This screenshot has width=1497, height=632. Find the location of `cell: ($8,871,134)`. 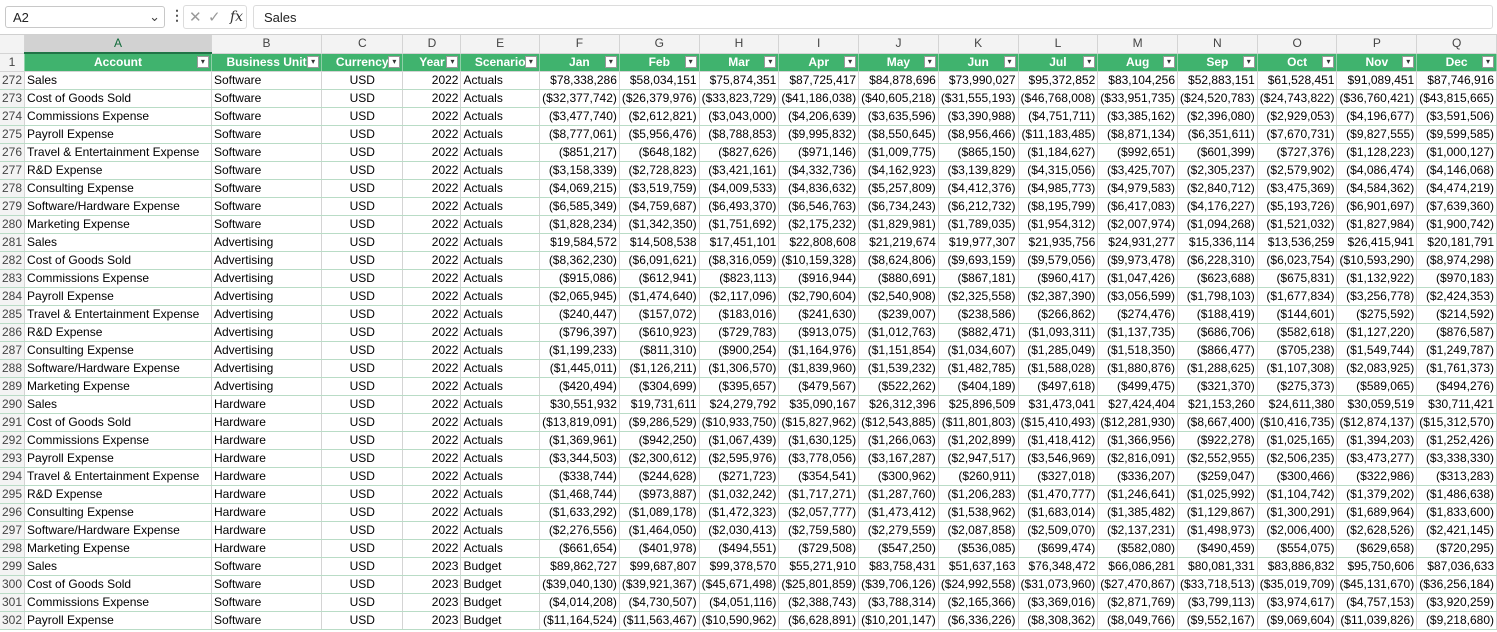

cell: ($8,871,134) is located at coordinates (1138, 134).